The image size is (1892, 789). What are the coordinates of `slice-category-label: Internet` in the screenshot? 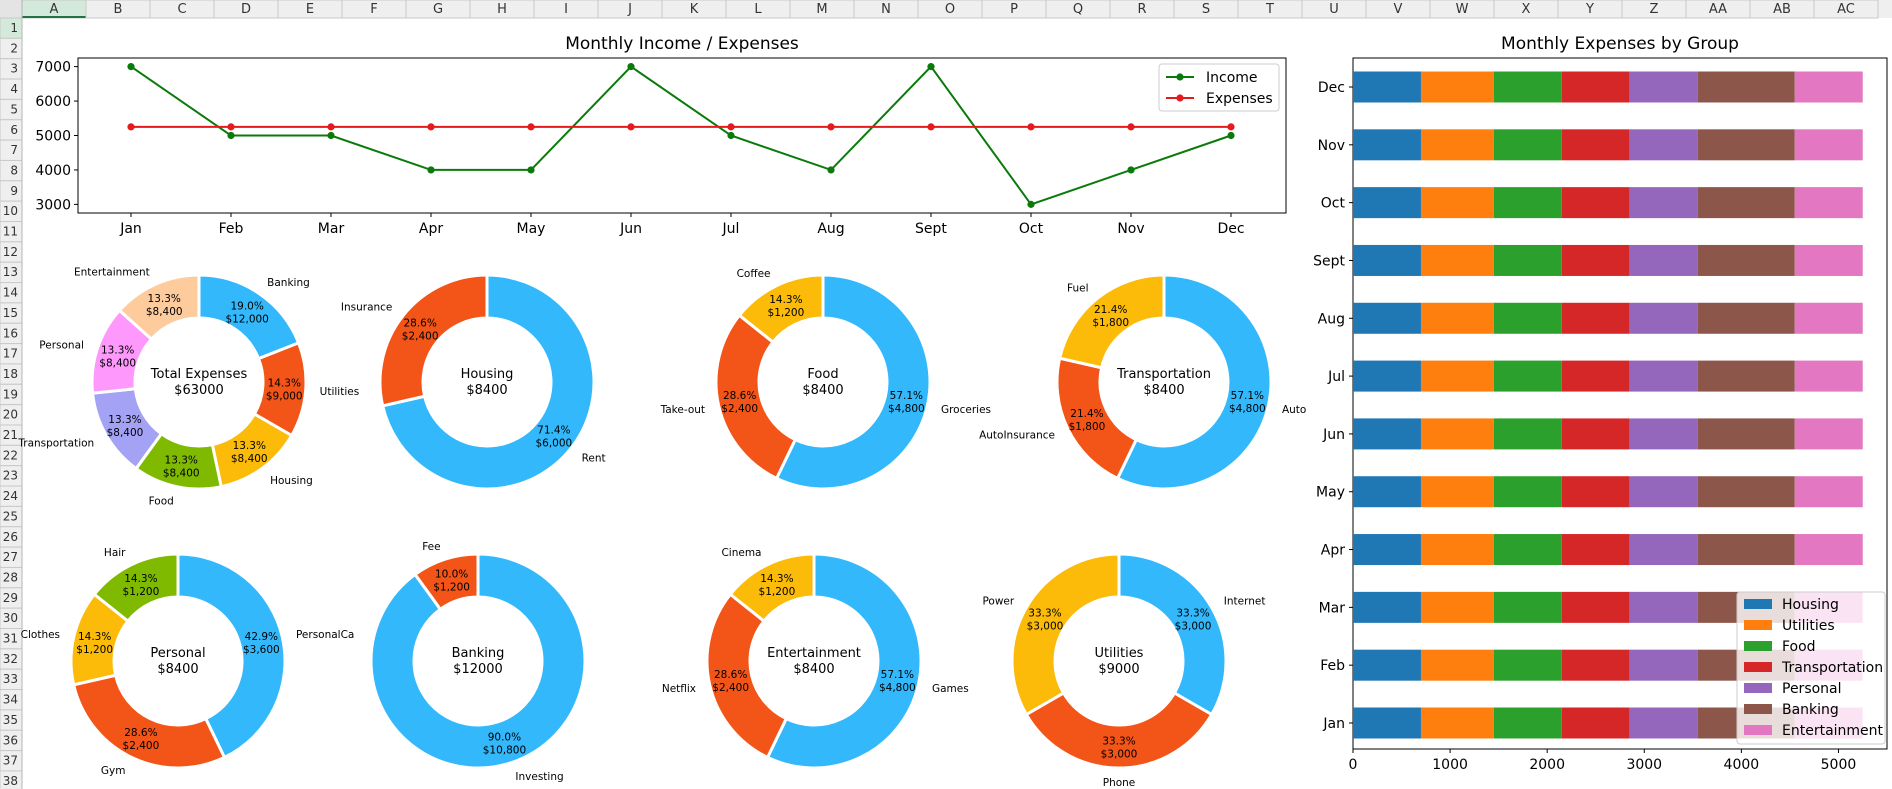 It's located at (1245, 602).